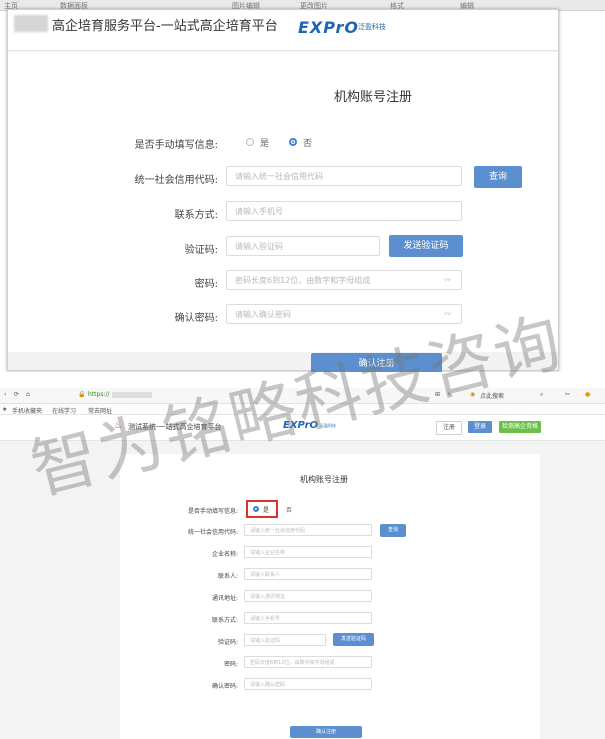 This screenshot has height=739, width=605. Describe the element at coordinates (227, 576) in the screenshot. I see `contact-person-label: 联系人:` at that location.